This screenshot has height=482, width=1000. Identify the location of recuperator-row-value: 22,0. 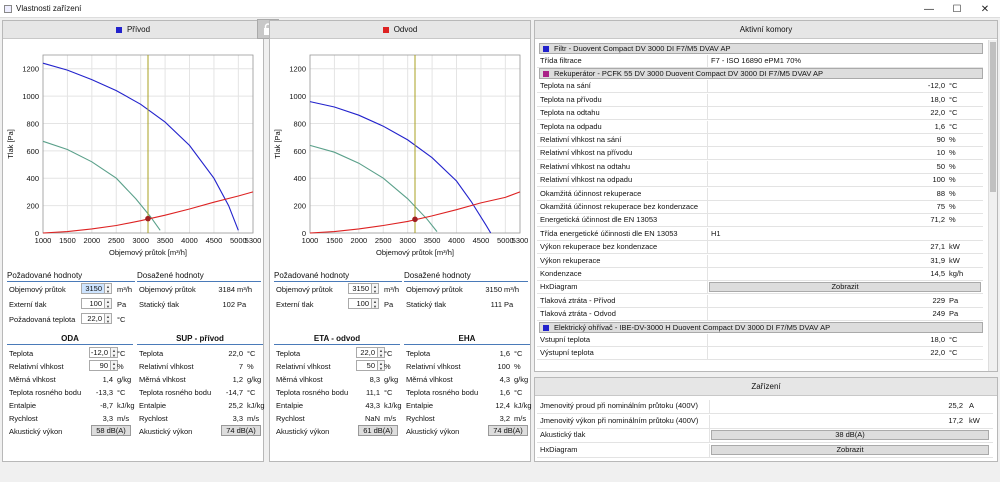
(937, 113).